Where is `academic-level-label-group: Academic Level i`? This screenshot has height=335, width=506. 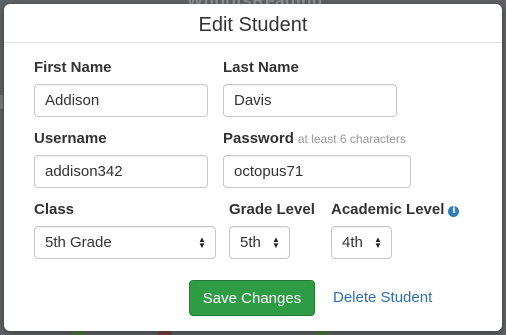 academic-level-label-group: Academic Level i is located at coordinates (395, 209).